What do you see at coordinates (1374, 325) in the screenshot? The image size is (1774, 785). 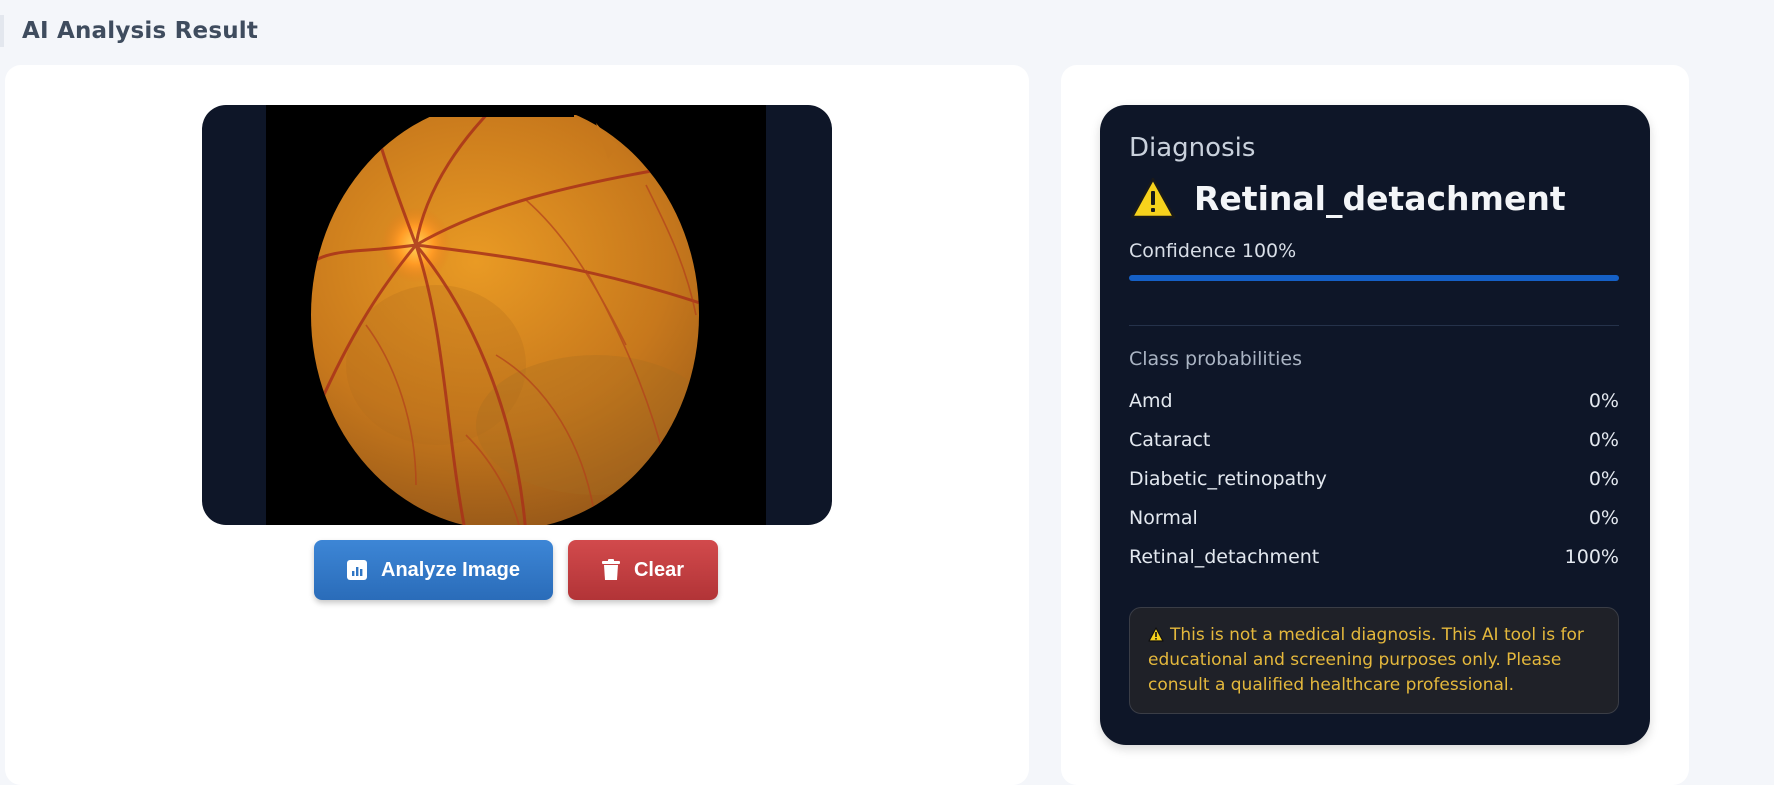 I see `divider` at bounding box center [1374, 325].